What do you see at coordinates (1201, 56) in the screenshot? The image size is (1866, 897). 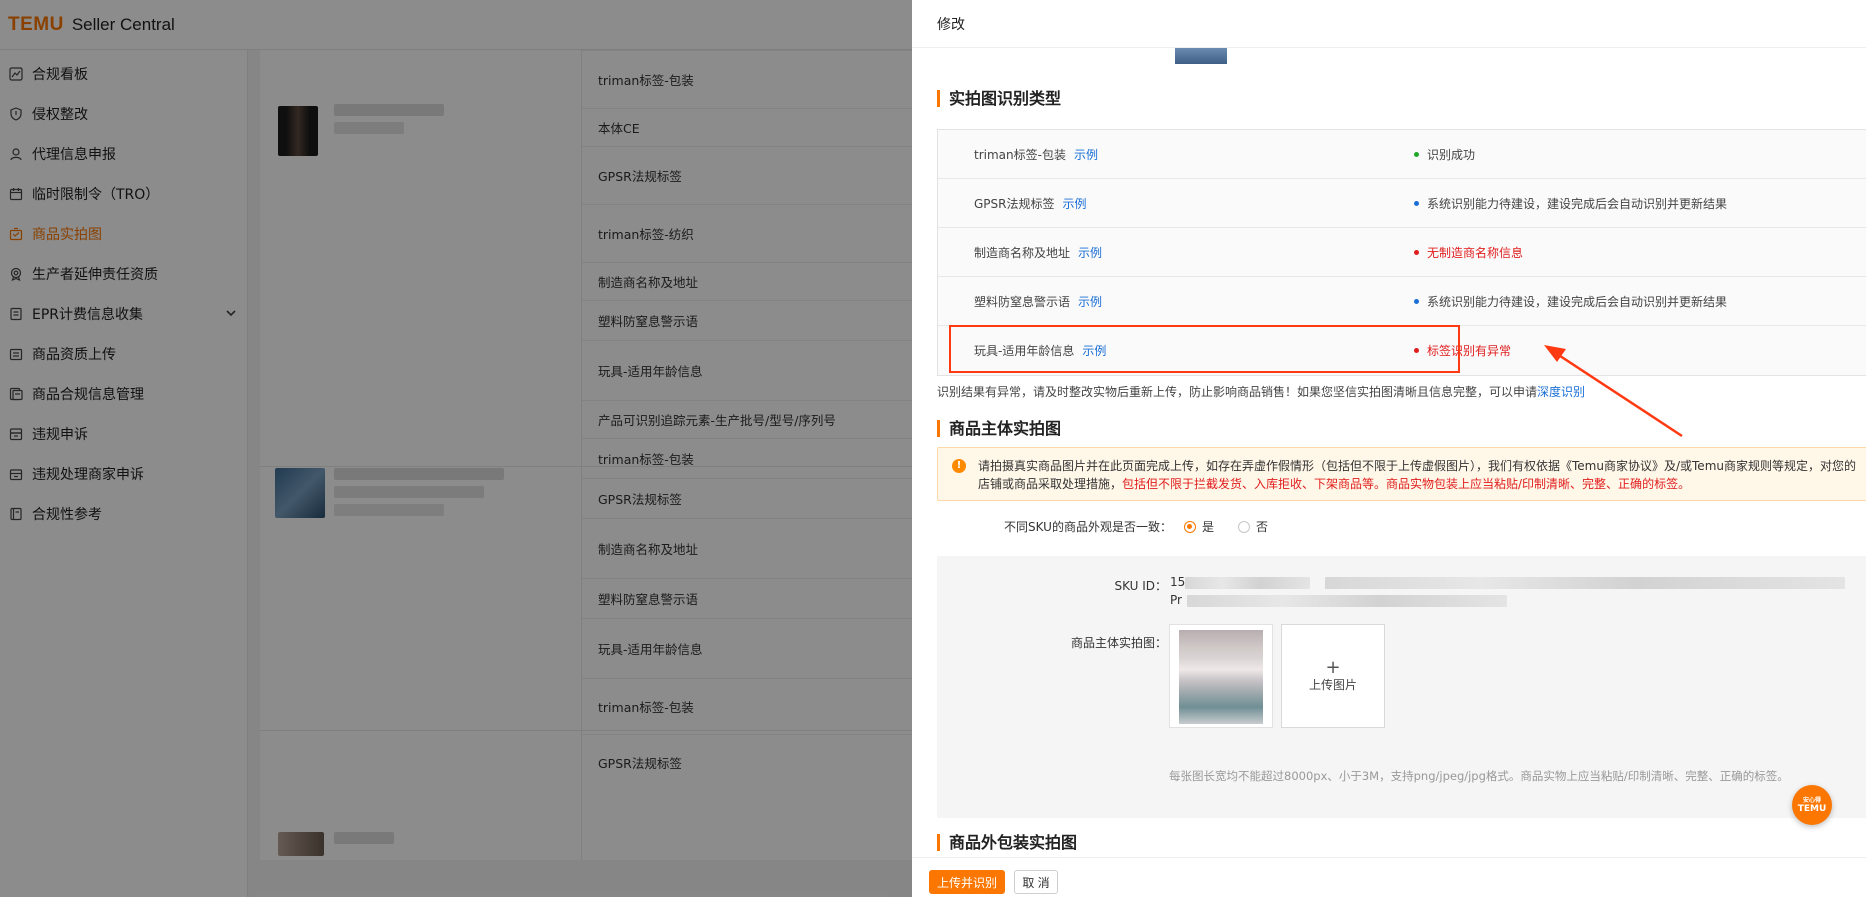 I see `uploaded-image-thumbnail` at bounding box center [1201, 56].